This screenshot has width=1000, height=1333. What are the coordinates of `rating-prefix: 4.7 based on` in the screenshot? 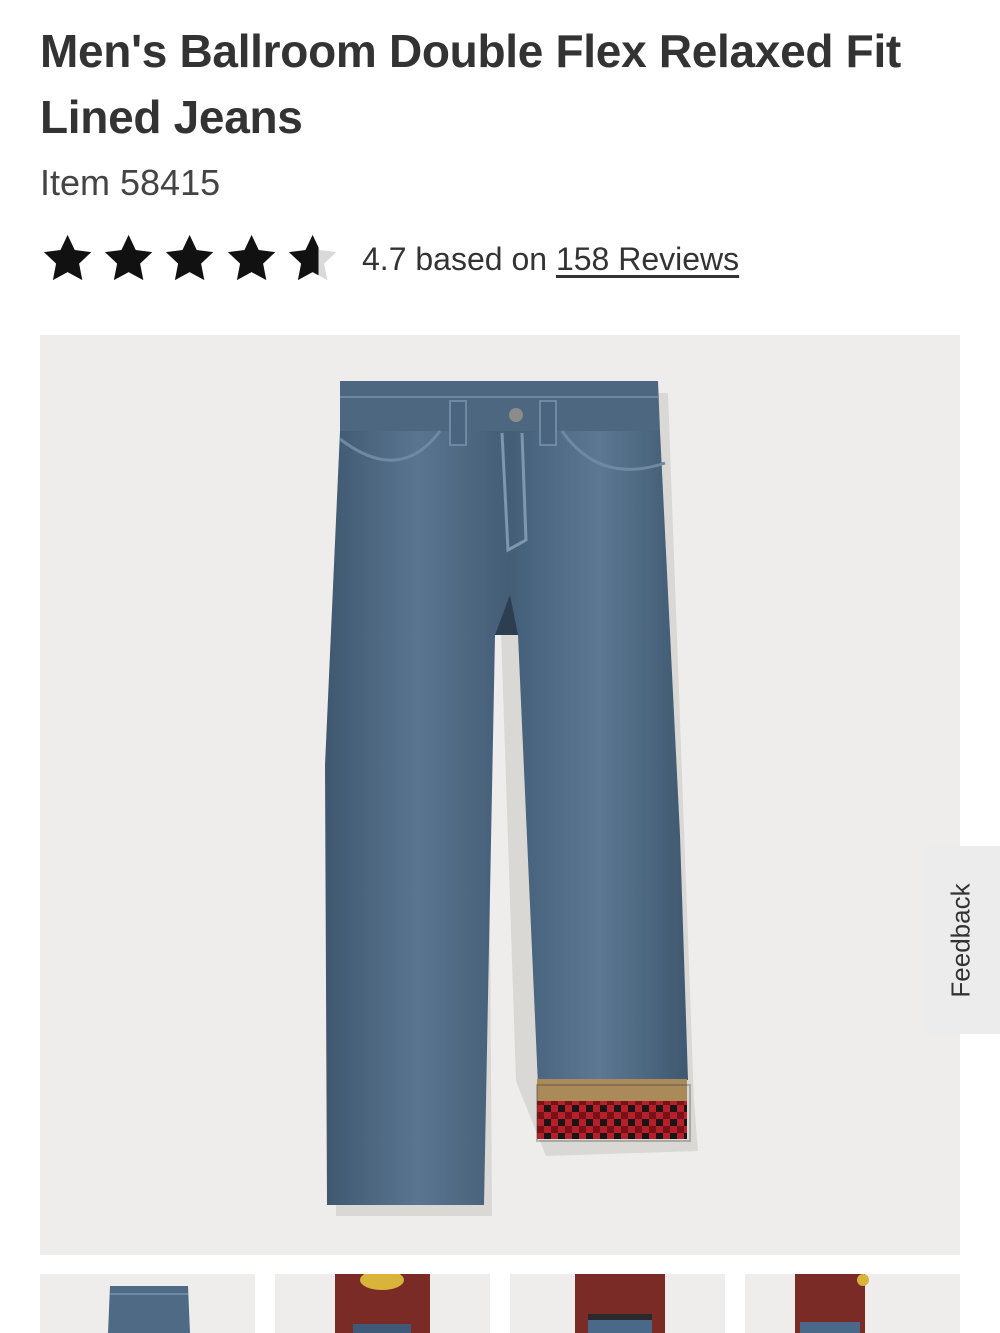 It's located at (455, 258).